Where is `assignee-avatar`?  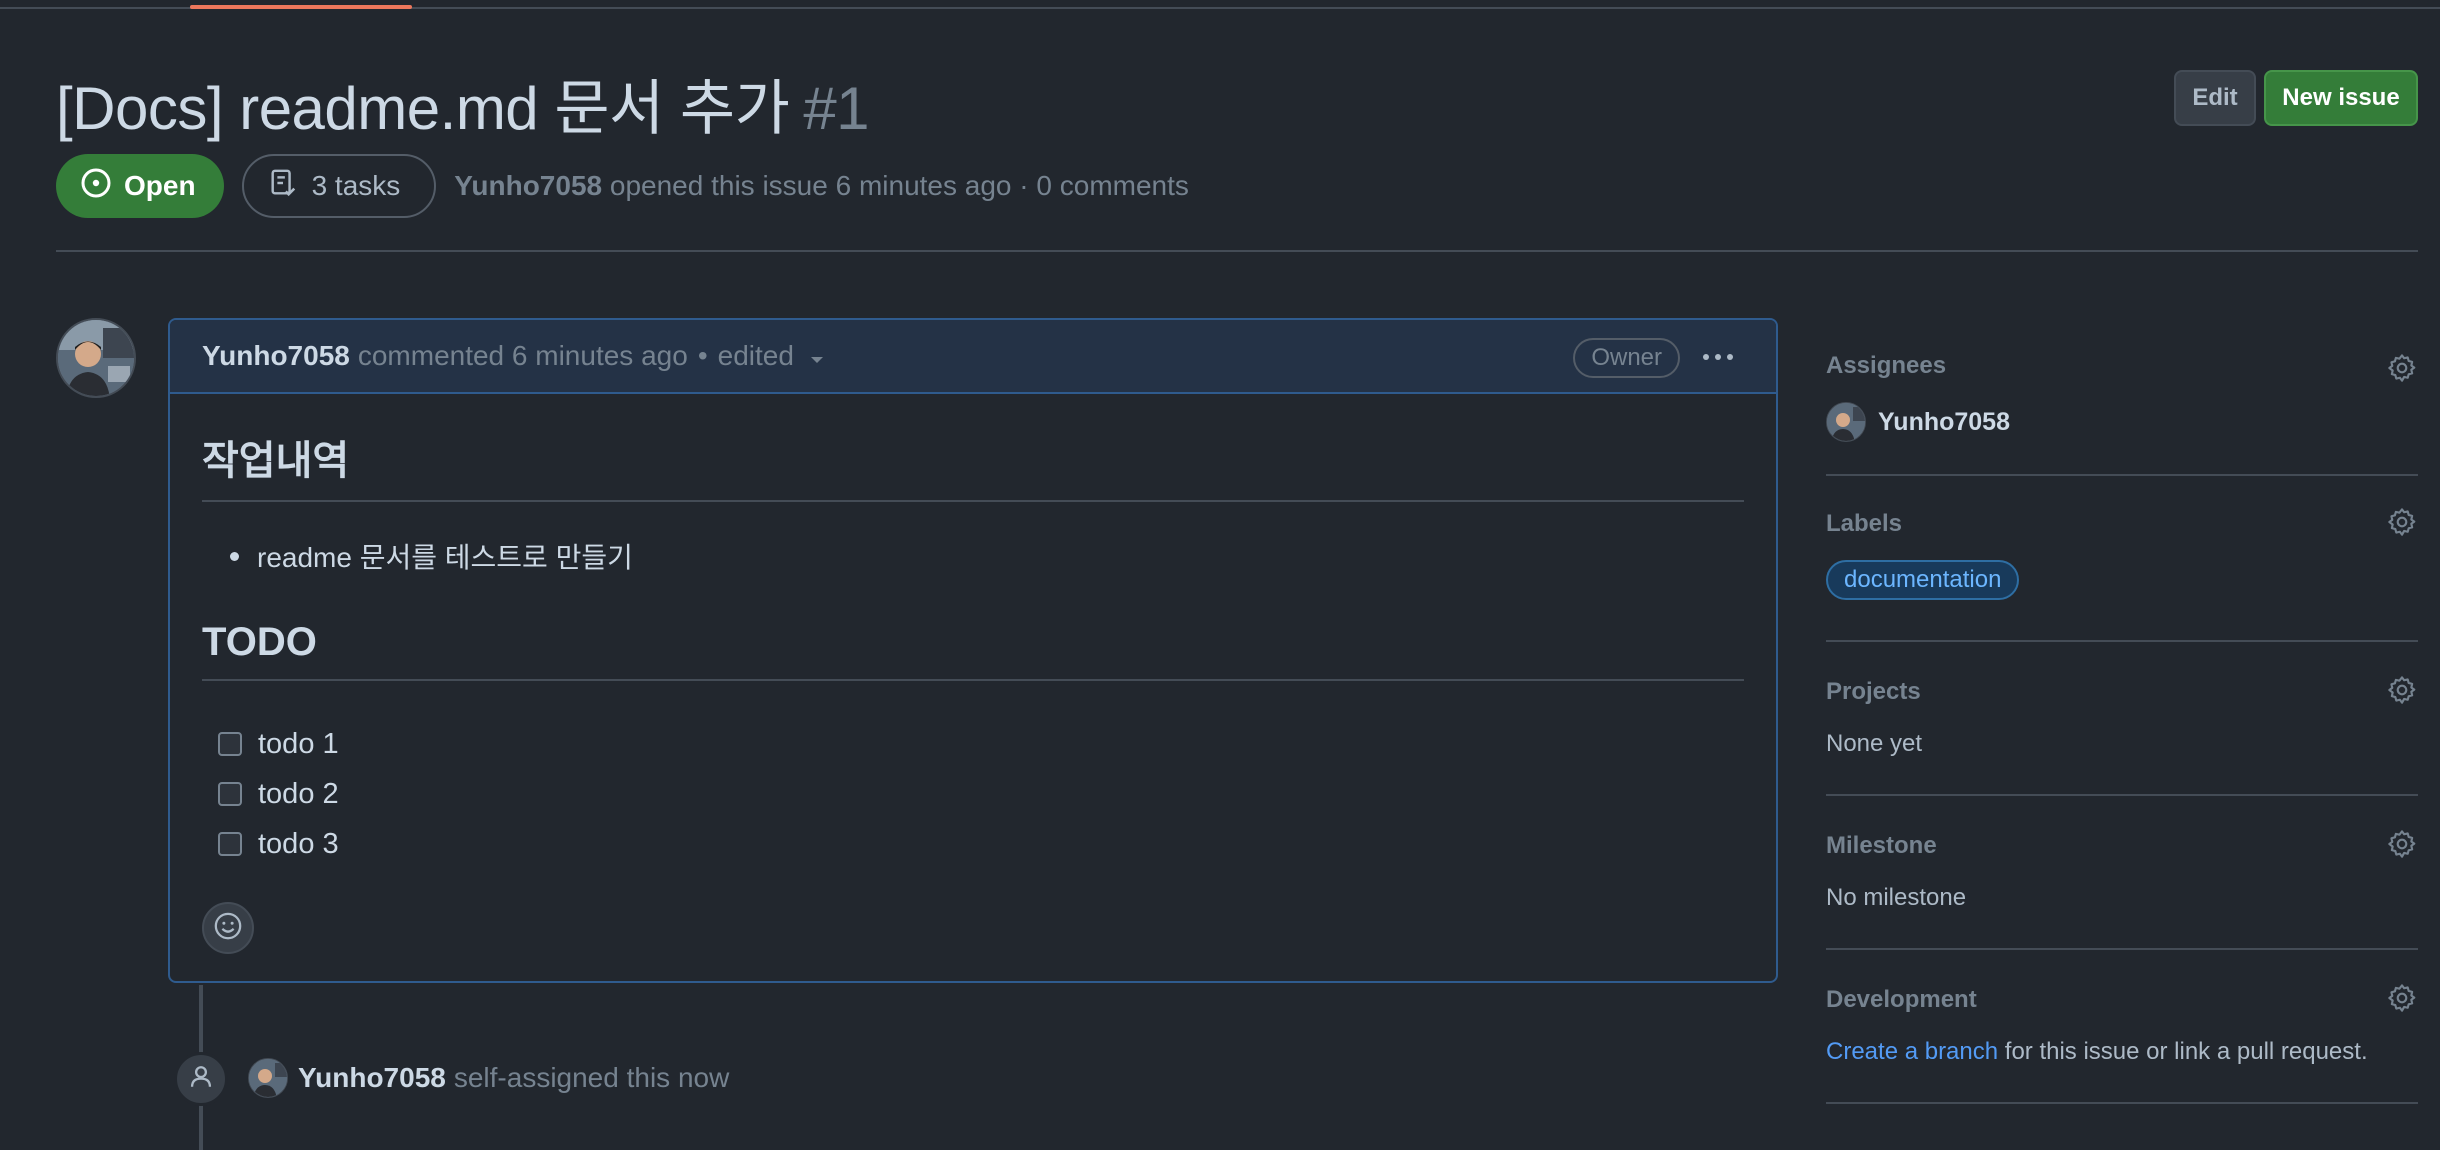 assignee-avatar is located at coordinates (1846, 422).